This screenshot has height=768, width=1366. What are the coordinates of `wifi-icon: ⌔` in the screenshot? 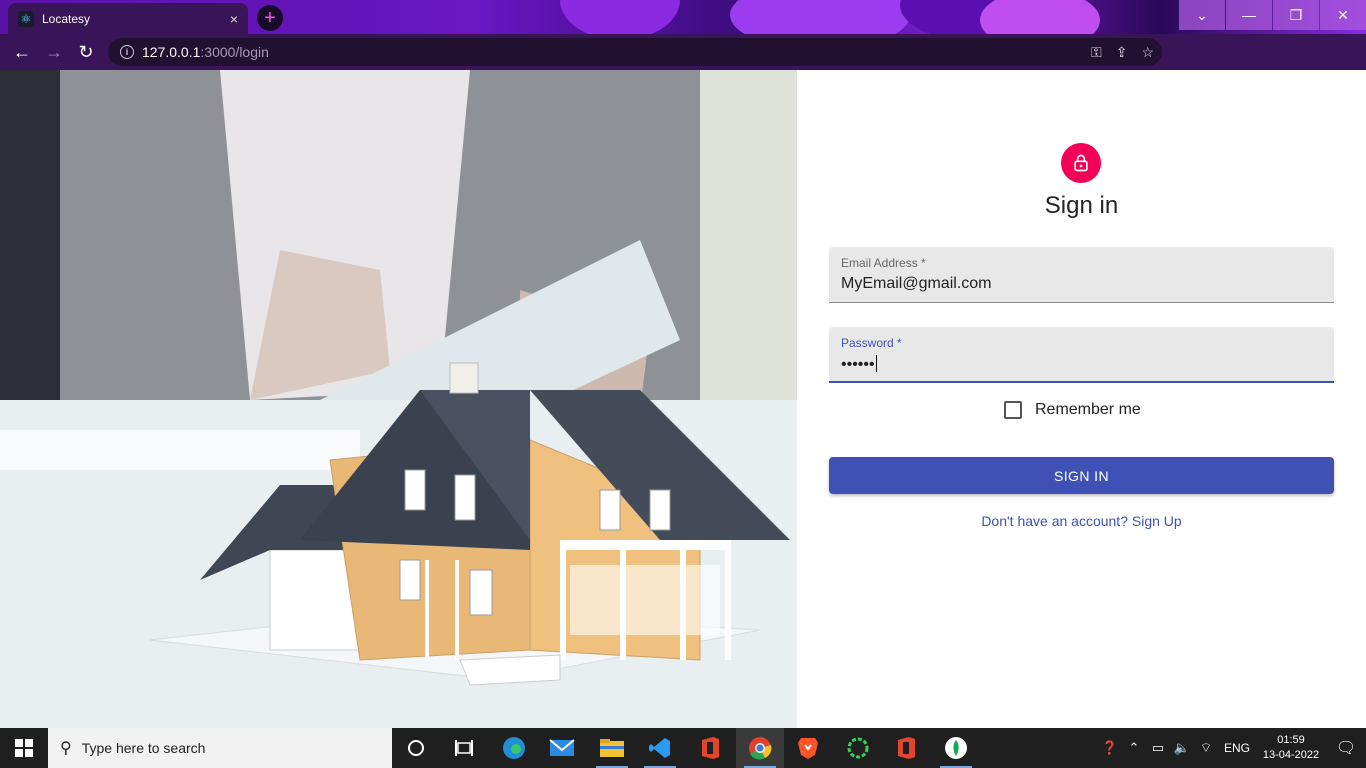 It's located at (1206, 748).